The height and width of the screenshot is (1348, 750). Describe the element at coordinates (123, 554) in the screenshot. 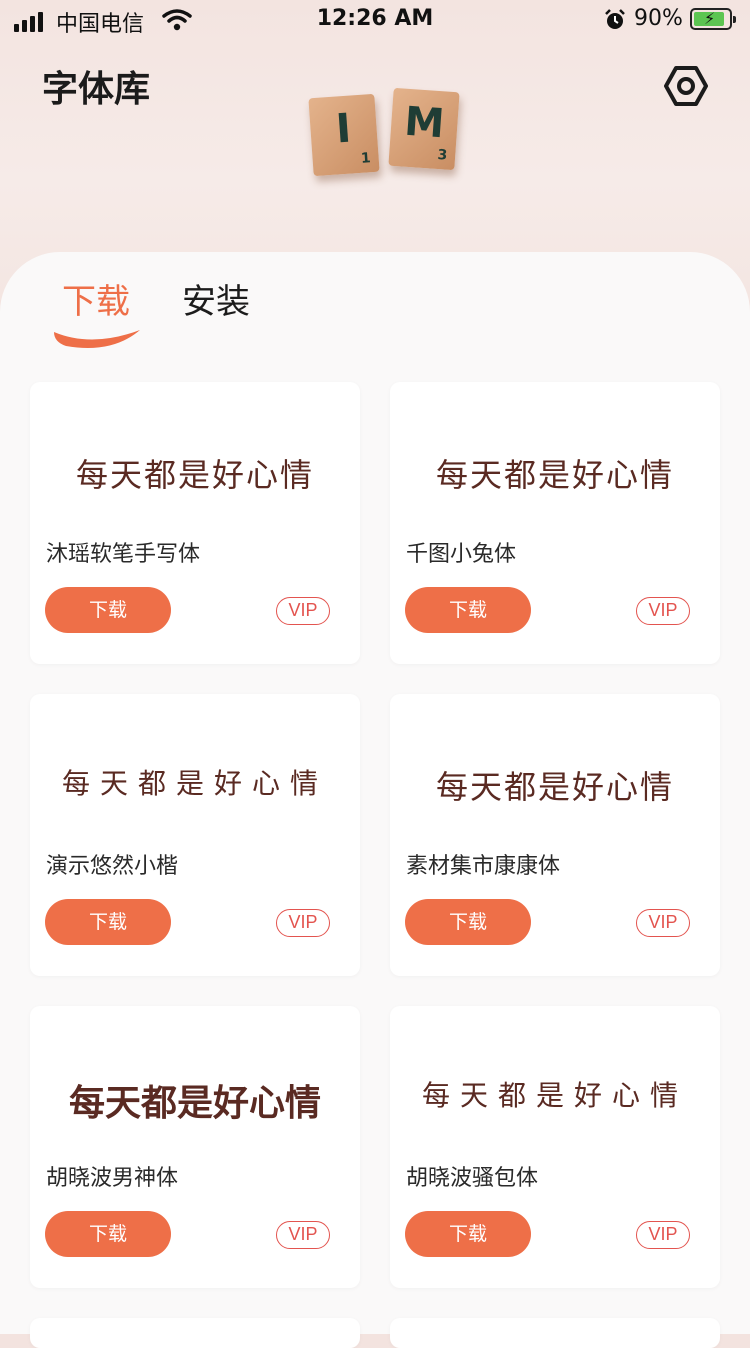

I see `font-name: 沐瑶软笔手写体` at that location.